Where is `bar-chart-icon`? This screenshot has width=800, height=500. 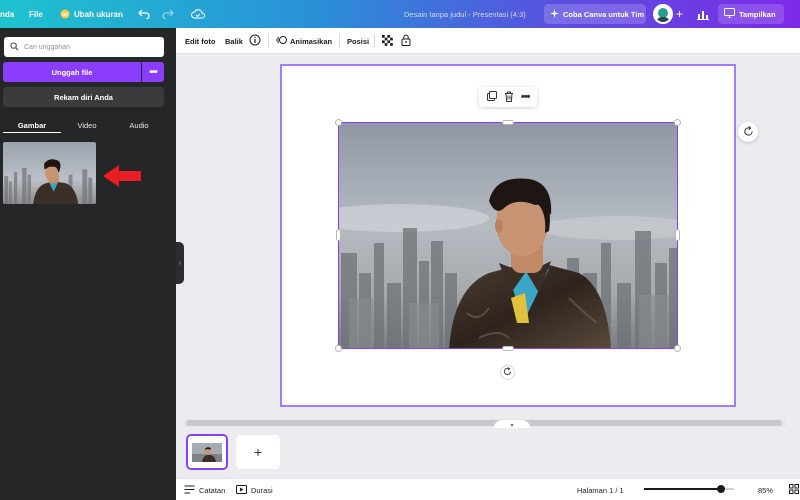 bar-chart-icon is located at coordinates (703, 14).